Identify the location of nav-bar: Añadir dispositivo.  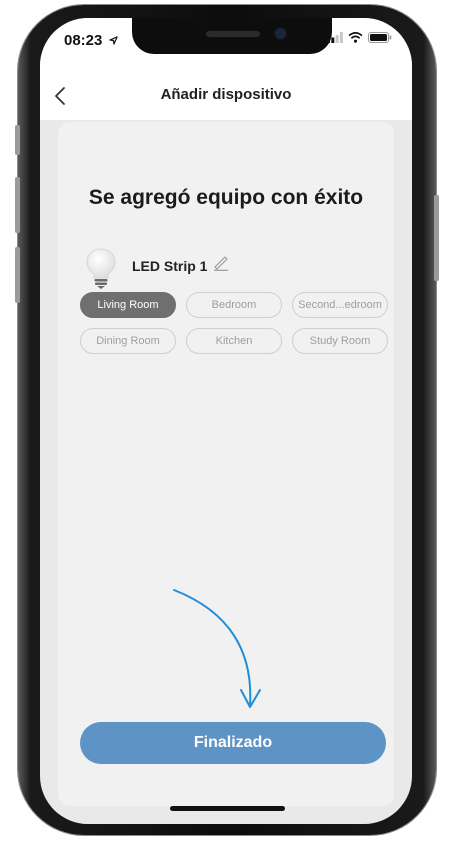
(226, 92).